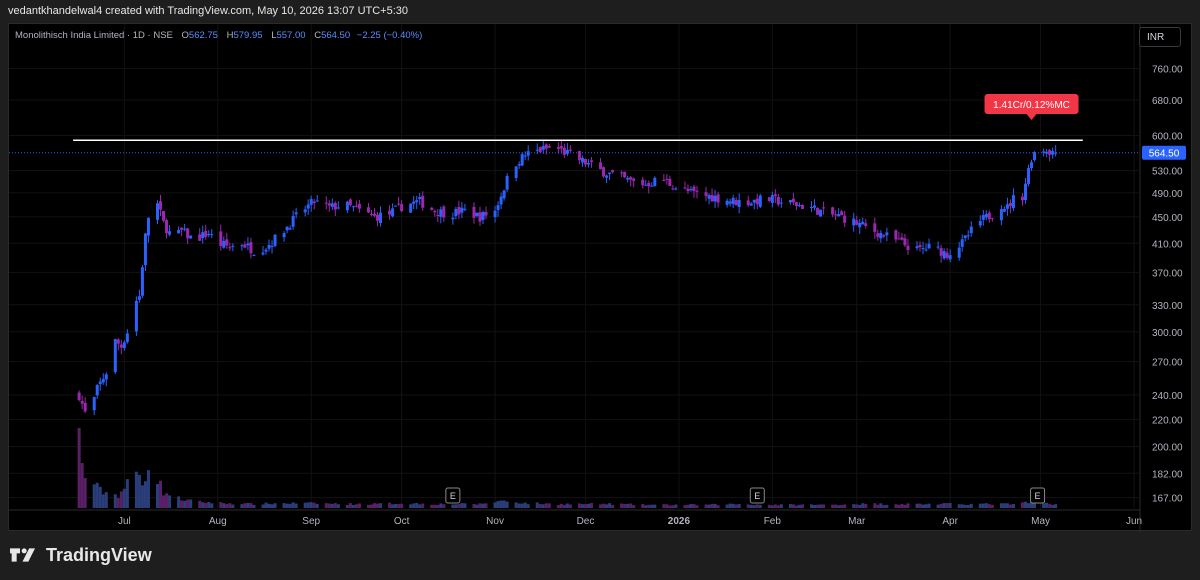 This screenshot has width=1200, height=580. What do you see at coordinates (1167, 273) in the screenshot?
I see `y-tick-label: 370.00` at bounding box center [1167, 273].